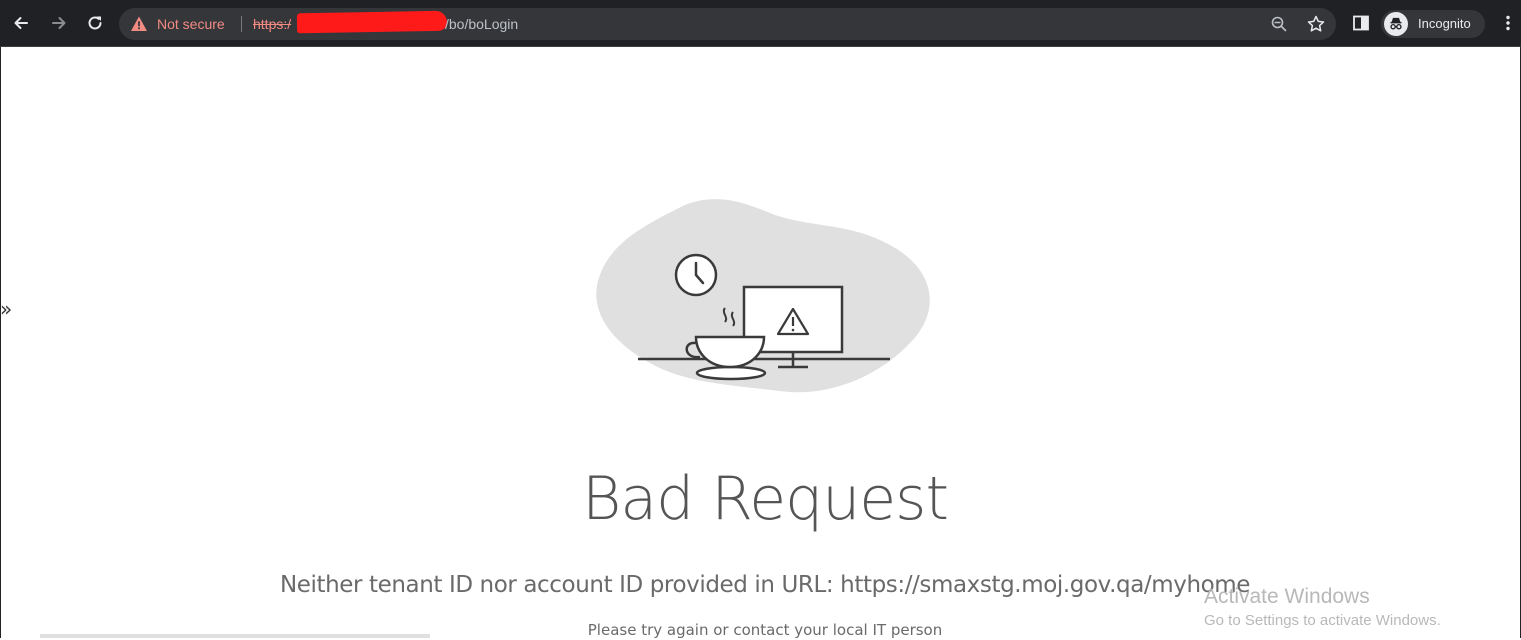 This screenshot has width=1521, height=640. What do you see at coordinates (139, 24) in the screenshot?
I see `warning-triangle-icon` at bounding box center [139, 24].